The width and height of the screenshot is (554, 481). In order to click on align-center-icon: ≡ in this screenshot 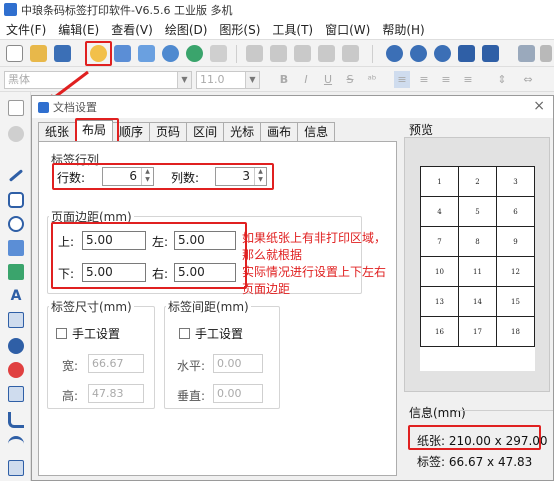, I will do `click(424, 79)`.